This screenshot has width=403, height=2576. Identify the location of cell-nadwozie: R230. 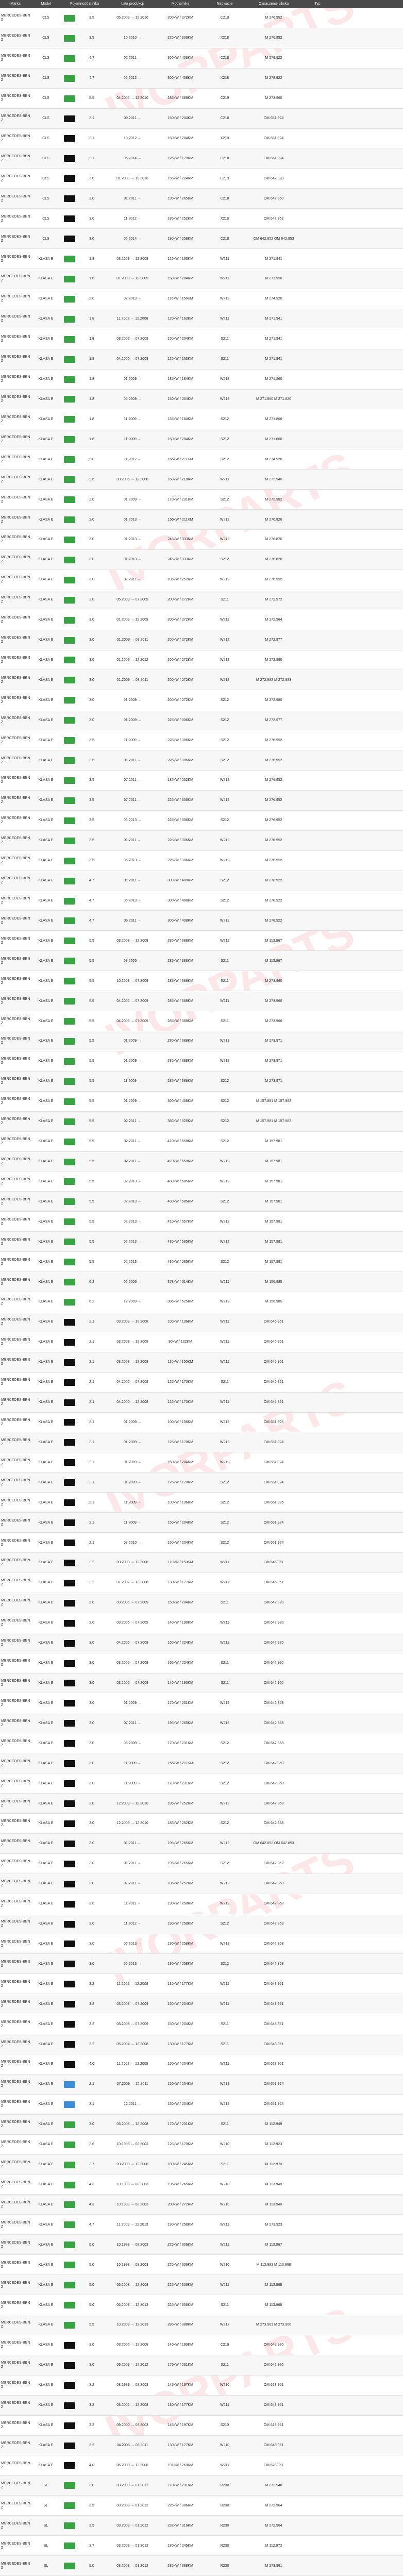
(225, 2525).